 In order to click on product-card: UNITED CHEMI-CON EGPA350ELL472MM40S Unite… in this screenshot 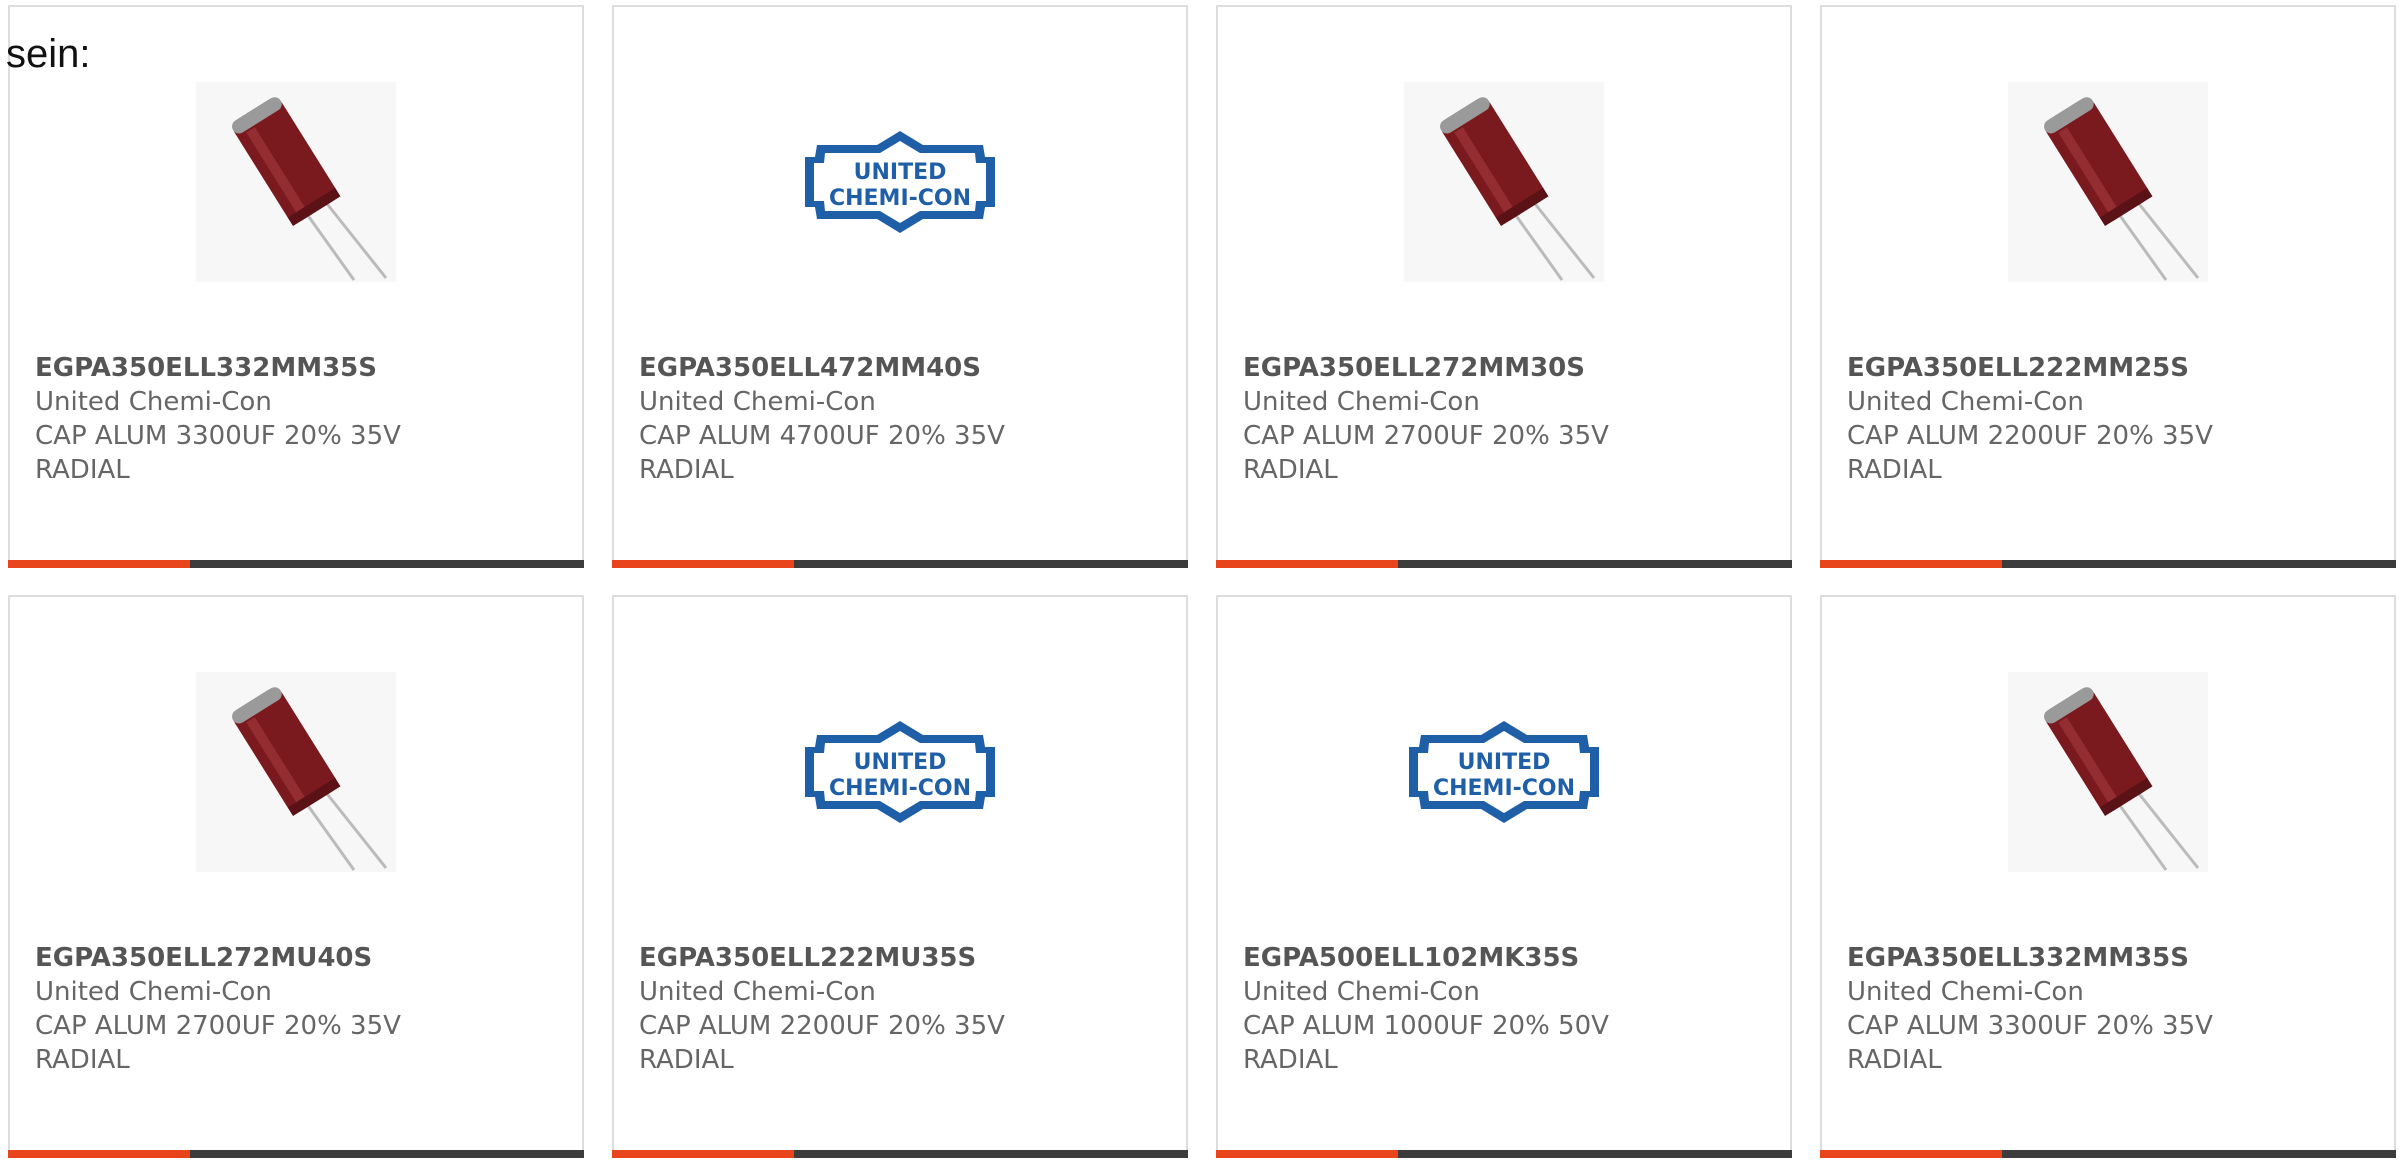, I will do `click(900, 286)`.